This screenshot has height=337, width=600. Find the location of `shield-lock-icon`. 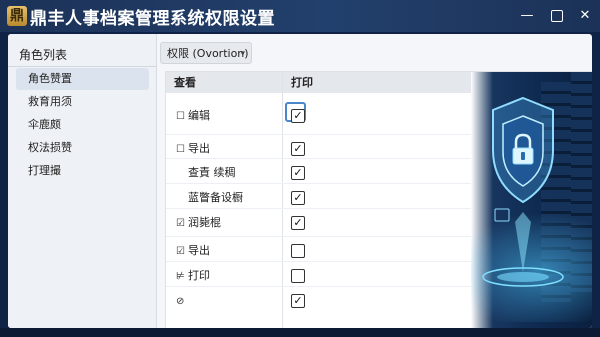

shield-lock-icon is located at coordinates (523, 191).